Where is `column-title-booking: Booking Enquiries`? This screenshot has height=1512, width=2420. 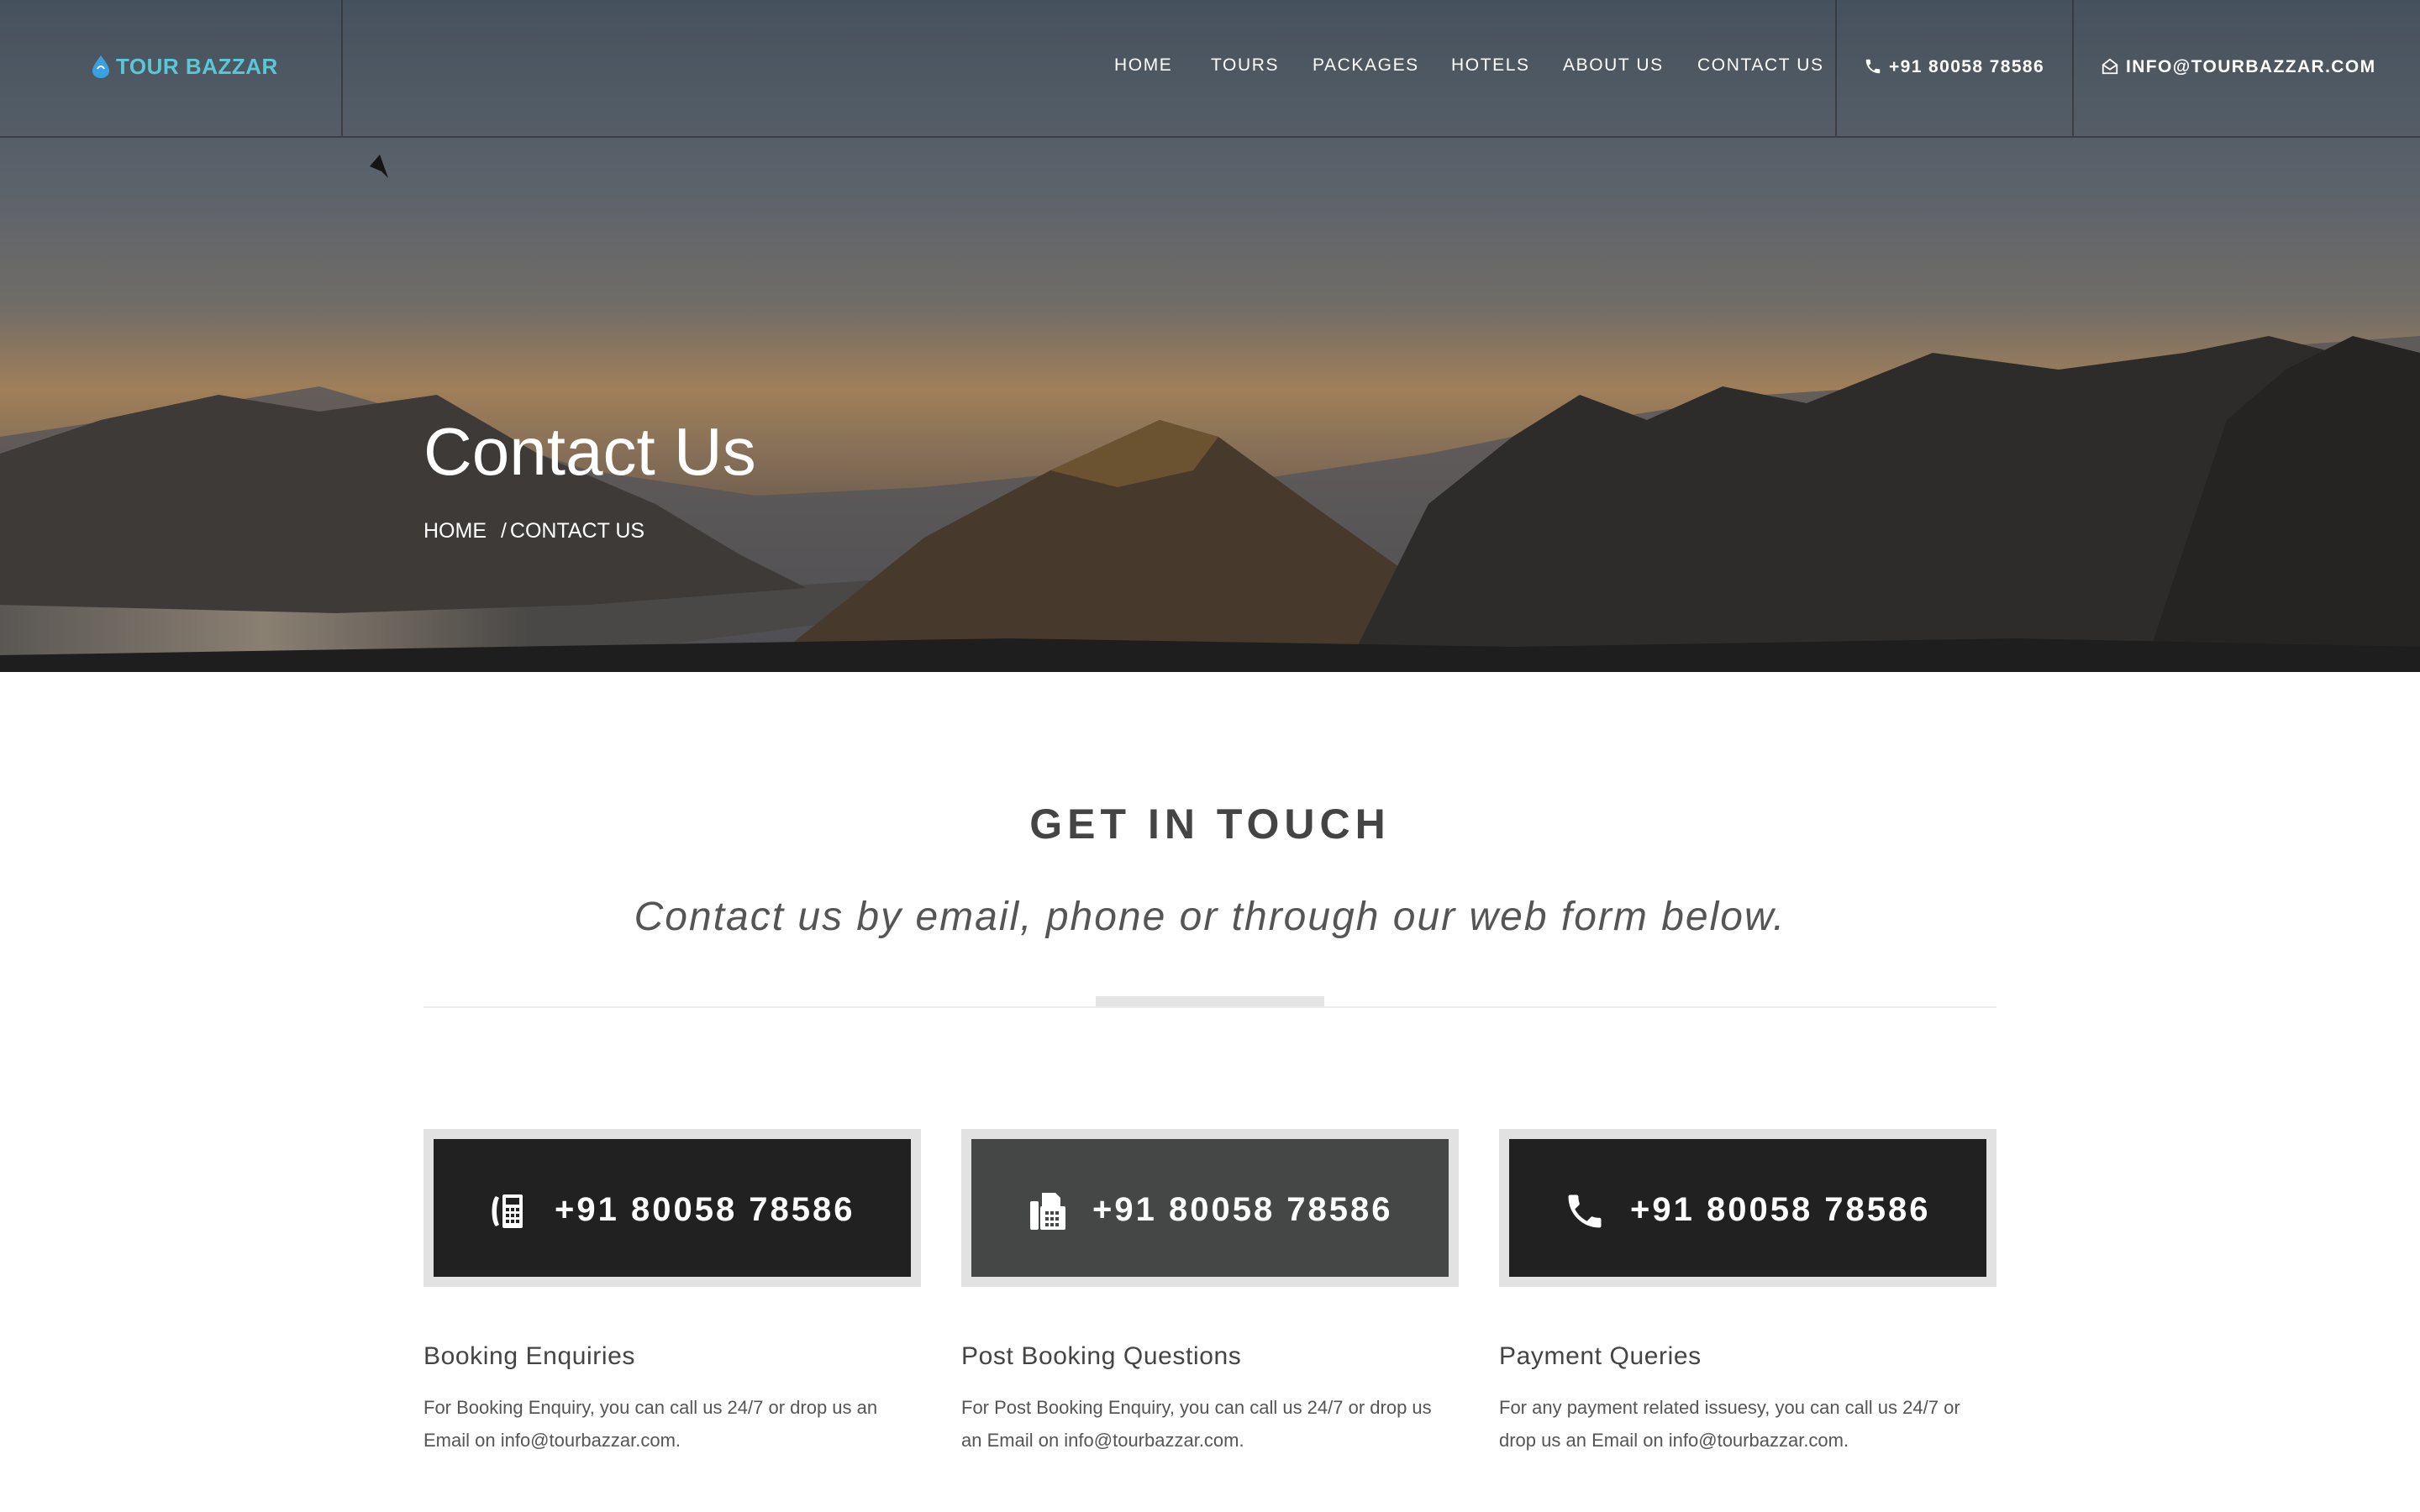 column-title-booking: Booking Enquiries is located at coordinates (530, 1356).